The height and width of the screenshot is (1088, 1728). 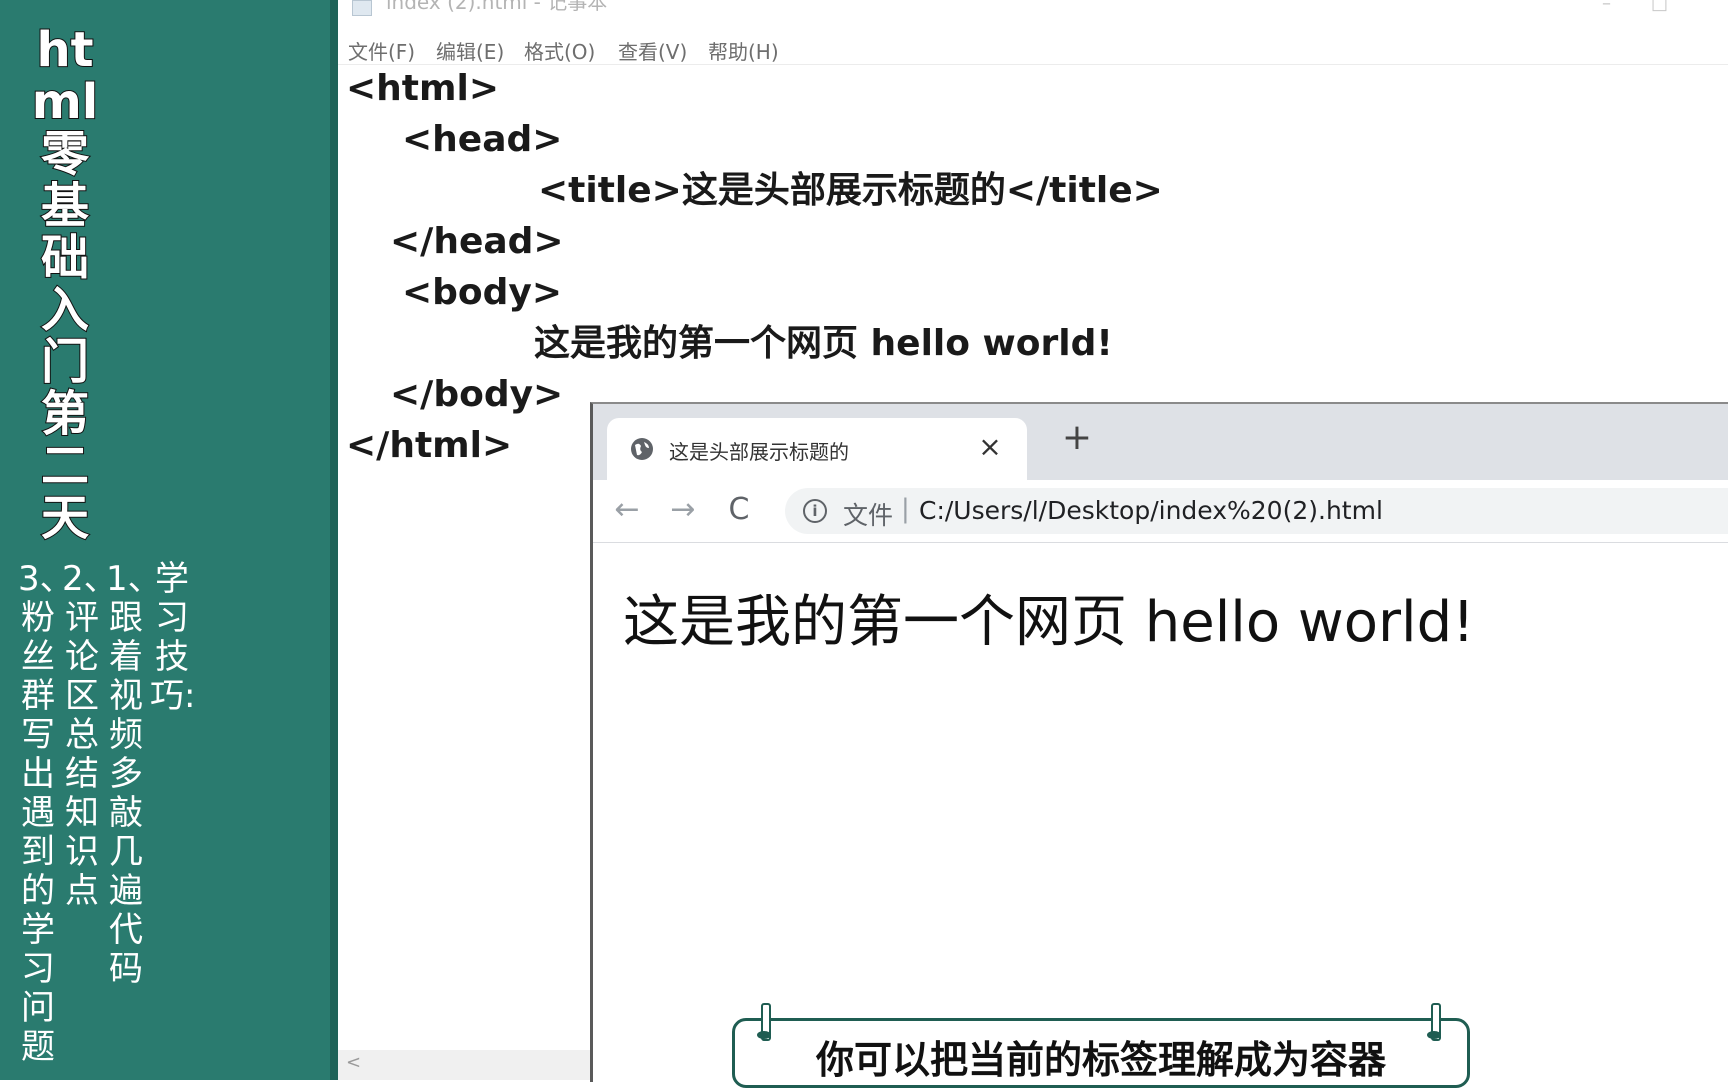 I want to click on window-controls: –□, so click(x=1655, y=6).